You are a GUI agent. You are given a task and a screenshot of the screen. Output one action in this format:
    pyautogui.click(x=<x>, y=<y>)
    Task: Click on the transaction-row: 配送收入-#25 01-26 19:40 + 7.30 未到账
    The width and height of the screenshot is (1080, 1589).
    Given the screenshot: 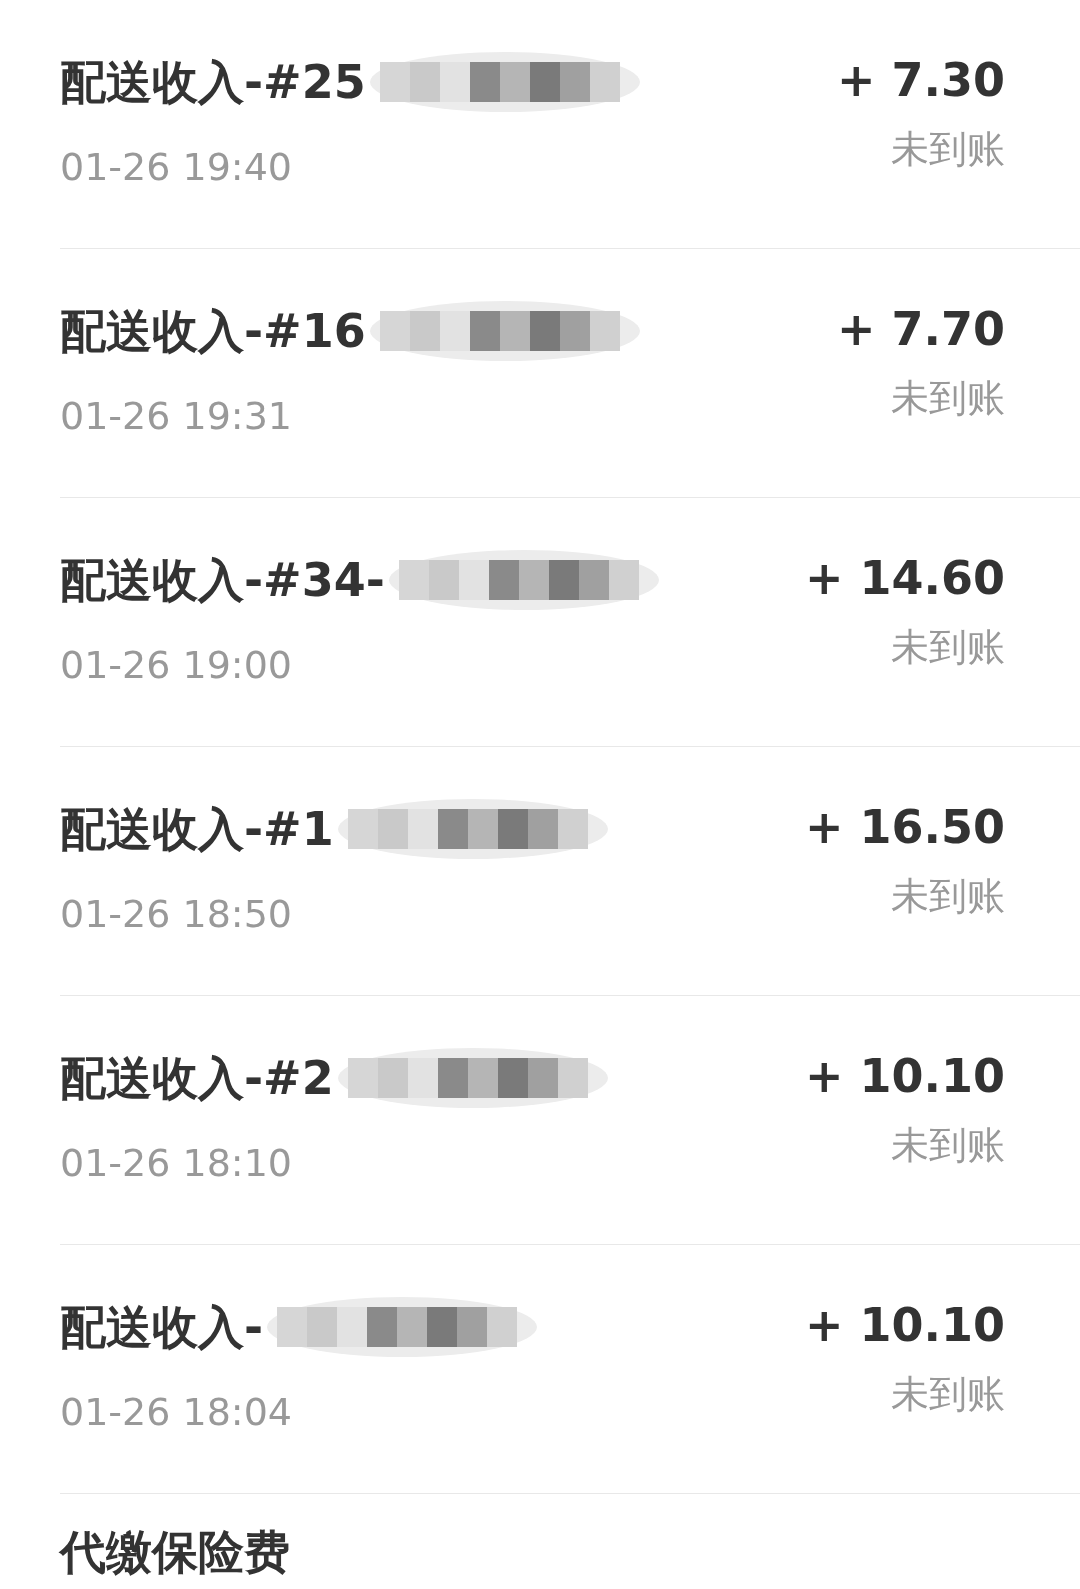 What is the action you would take?
    pyautogui.click(x=570, y=124)
    